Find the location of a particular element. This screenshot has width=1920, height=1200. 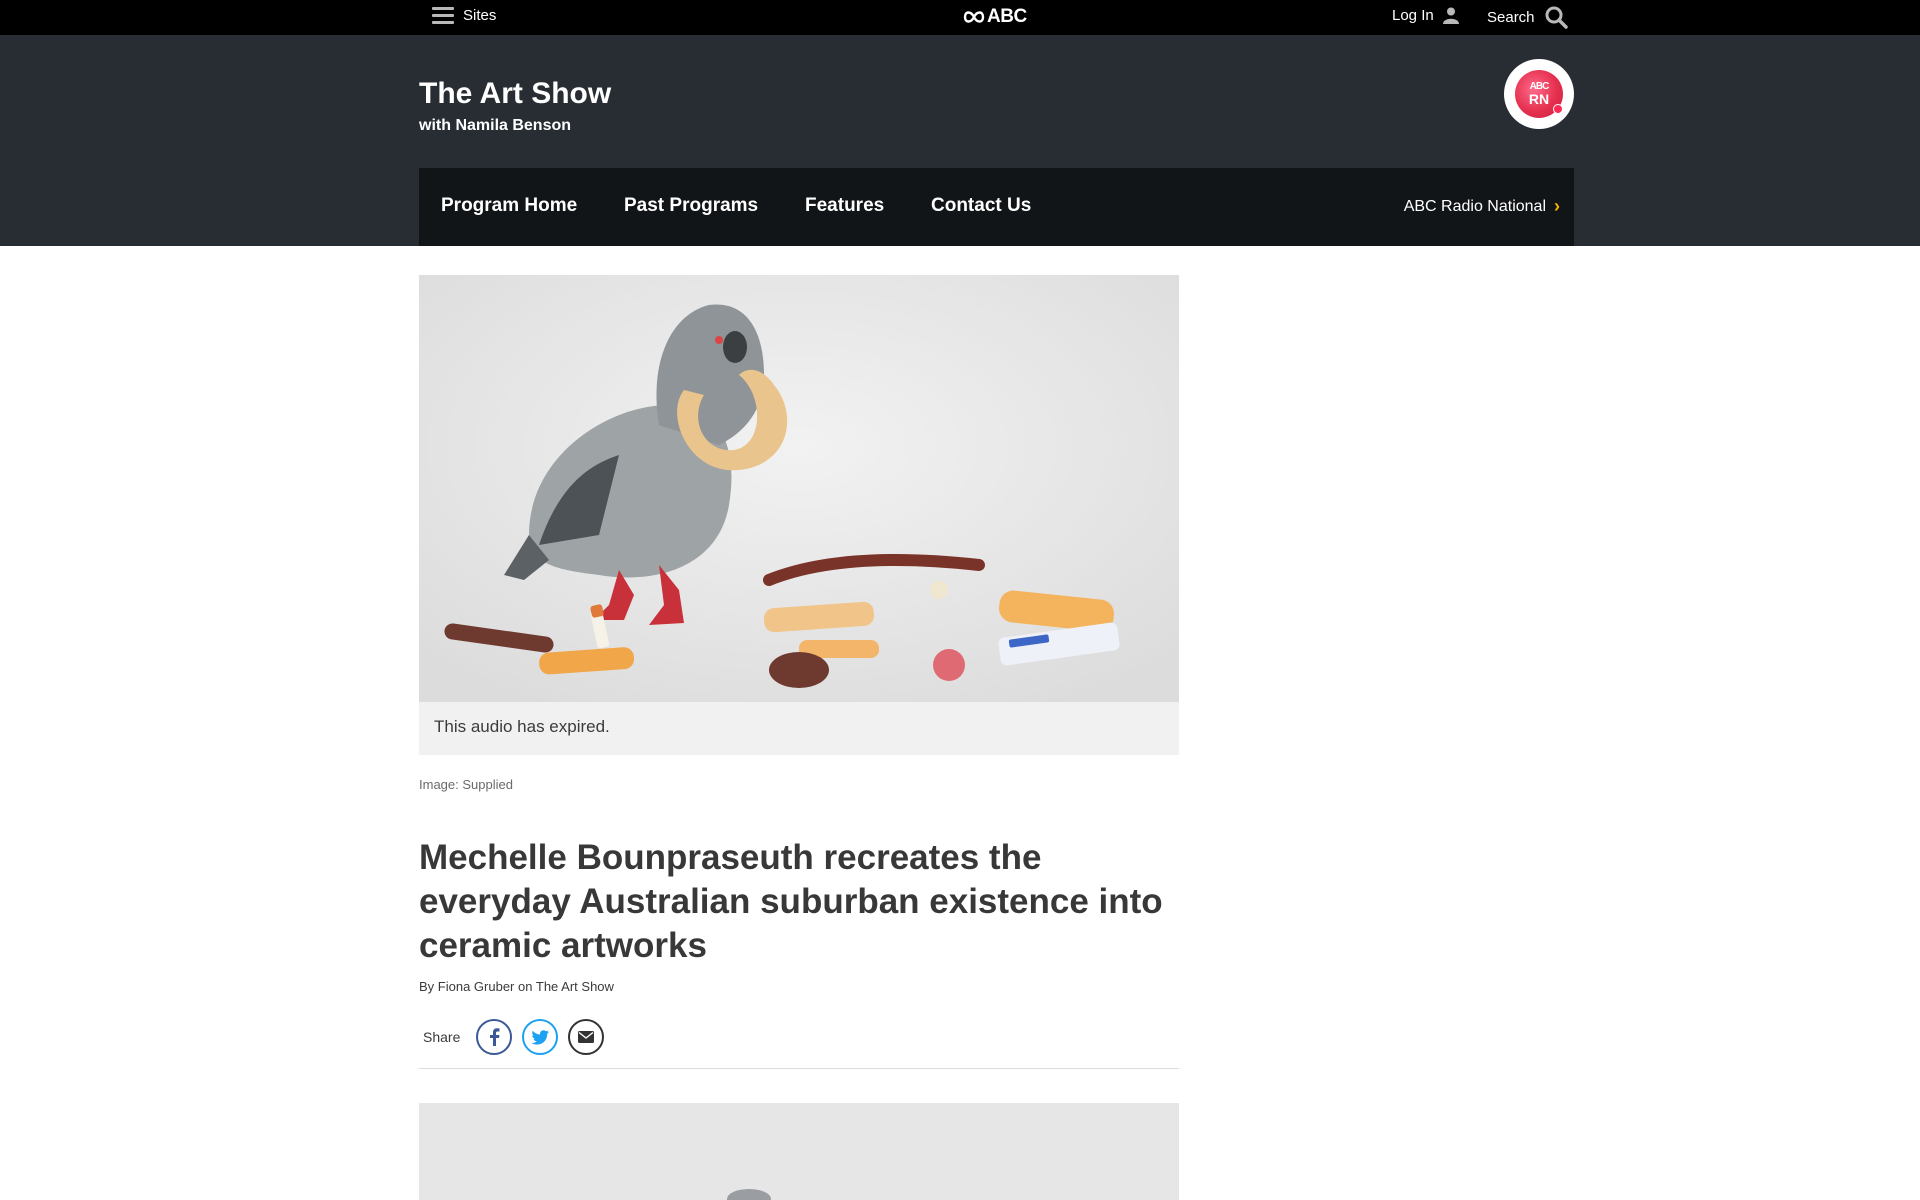

article-body-image is located at coordinates (799, 1151).